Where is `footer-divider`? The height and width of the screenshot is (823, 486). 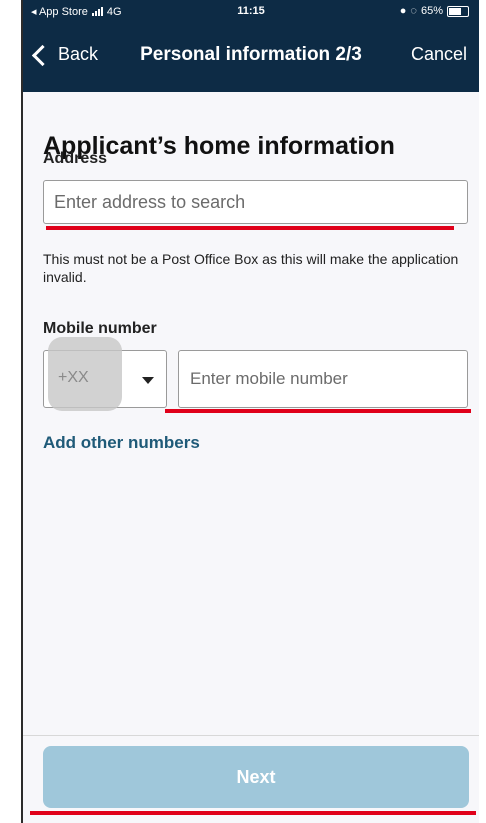
footer-divider is located at coordinates (251, 735).